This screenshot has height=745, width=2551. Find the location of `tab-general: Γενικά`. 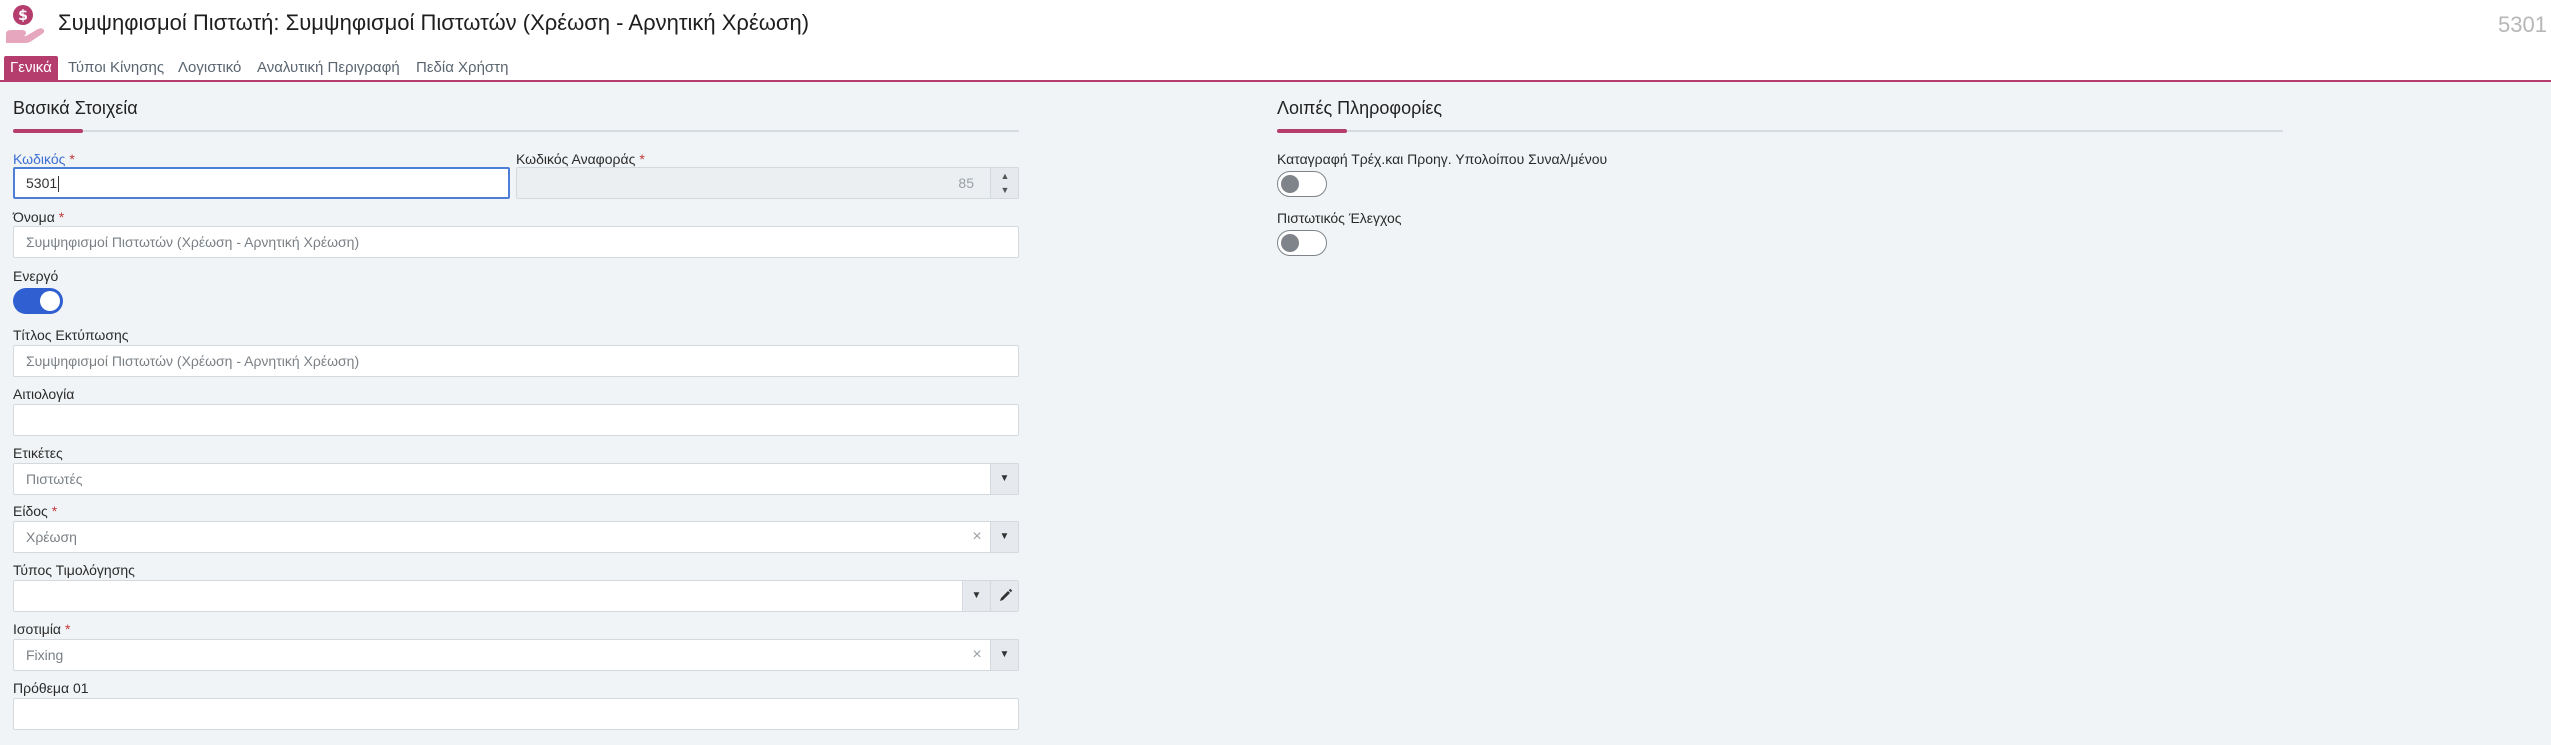

tab-general: Γενικά is located at coordinates (31, 68).